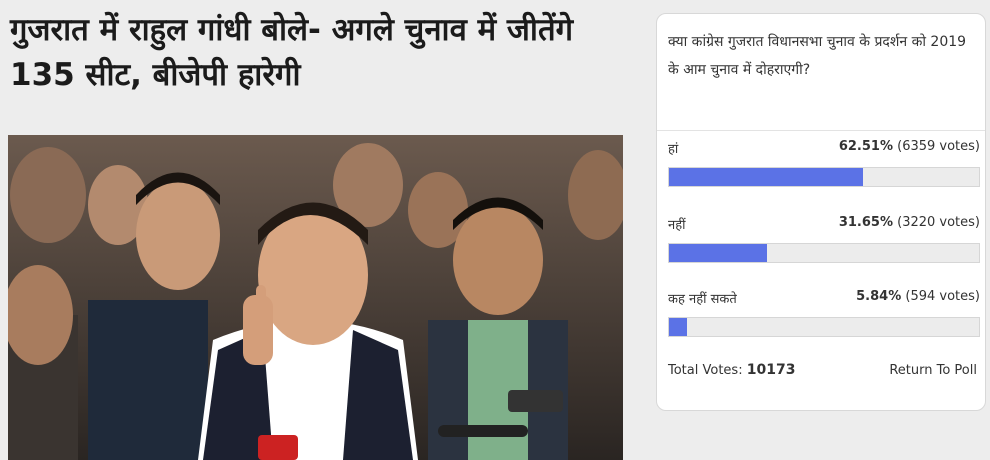 The width and height of the screenshot is (990, 460). Describe the element at coordinates (705, 370) in the screenshot. I see `poll-total-label: Total Votes:` at that location.